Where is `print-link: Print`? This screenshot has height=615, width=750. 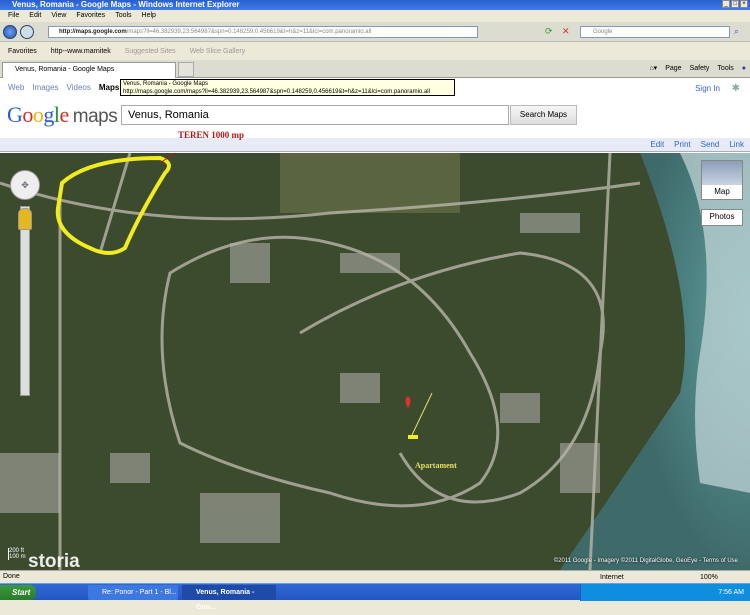 print-link: Print is located at coordinates (682, 145).